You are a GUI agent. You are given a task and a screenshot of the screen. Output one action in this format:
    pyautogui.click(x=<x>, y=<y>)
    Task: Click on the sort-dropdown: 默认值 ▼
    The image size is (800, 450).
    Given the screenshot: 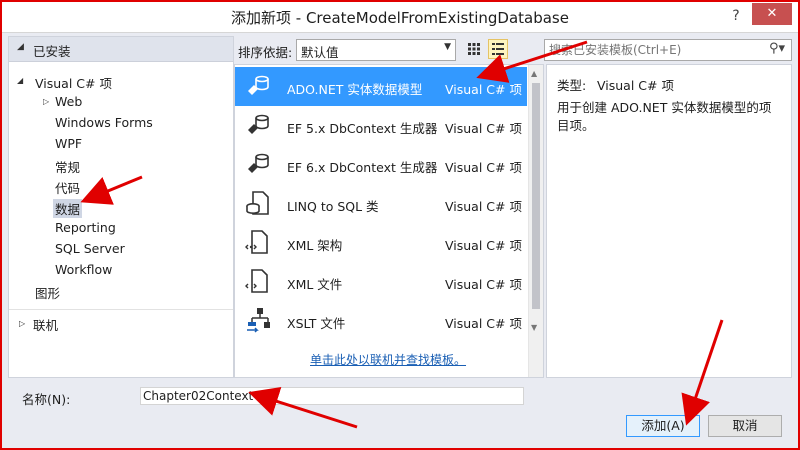 What is the action you would take?
    pyautogui.click(x=376, y=50)
    